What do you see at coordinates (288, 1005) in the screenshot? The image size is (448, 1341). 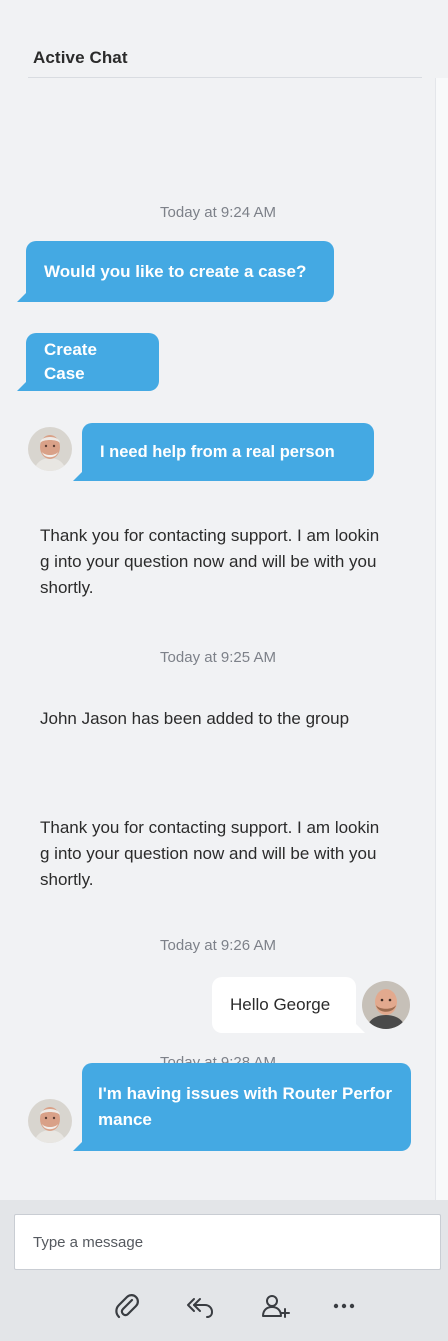 I see `agent-message: Hello George` at bounding box center [288, 1005].